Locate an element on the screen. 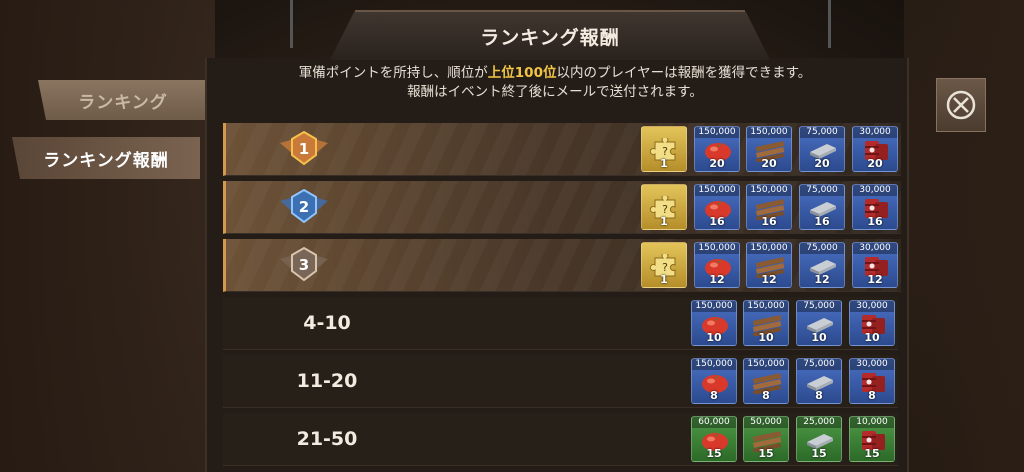 The width and height of the screenshot is (1024, 472). reward-item: 30,000 12 is located at coordinates (875, 265).